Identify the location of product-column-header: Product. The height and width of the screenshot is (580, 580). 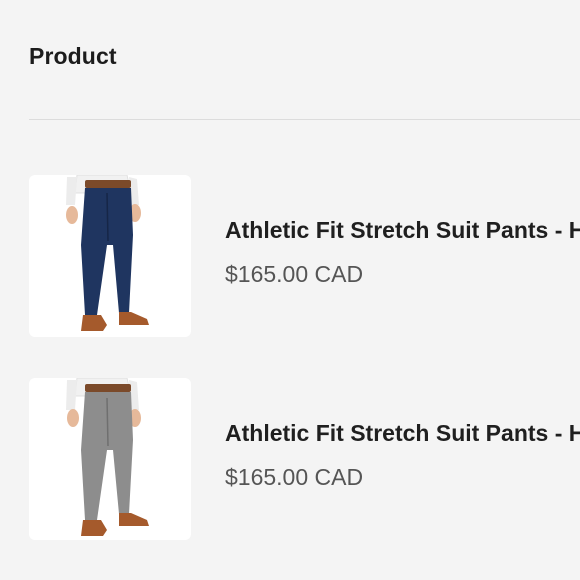
(73, 56).